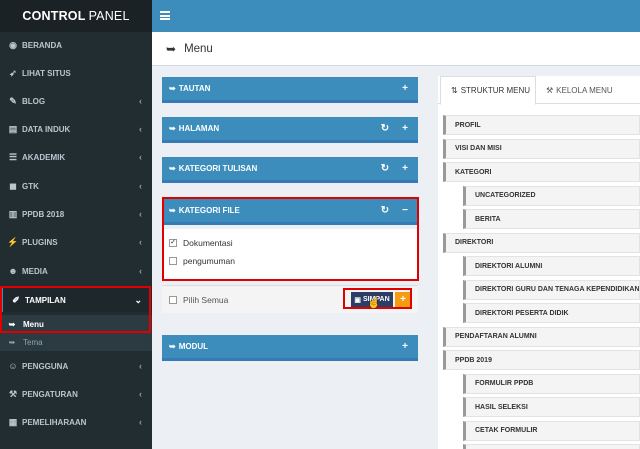 The image size is (640, 449). What do you see at coordinates (173, 243) in the screenshot?
I see `checkbox: ✓` at bounding box center [173, 243].